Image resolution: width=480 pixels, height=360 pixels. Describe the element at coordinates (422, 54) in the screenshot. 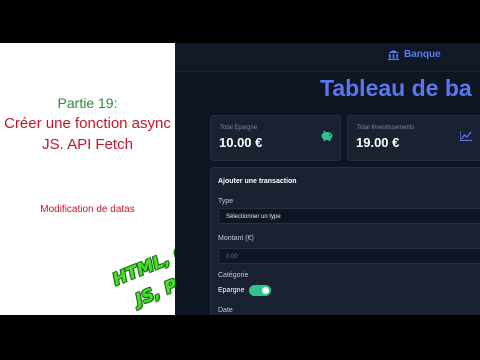

I see `brand-name: Banque` at that location.